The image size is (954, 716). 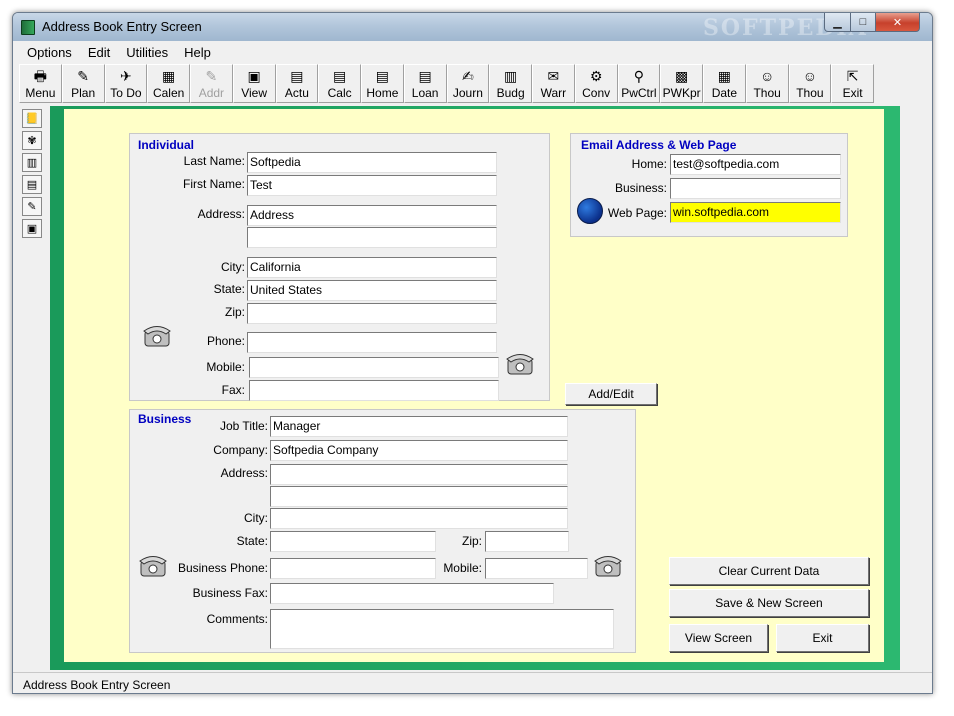 What do you see at coordinates (32, 140) in the screenshot?
I see `side-tool-icon: ✾` at bounding box center [32, 140].